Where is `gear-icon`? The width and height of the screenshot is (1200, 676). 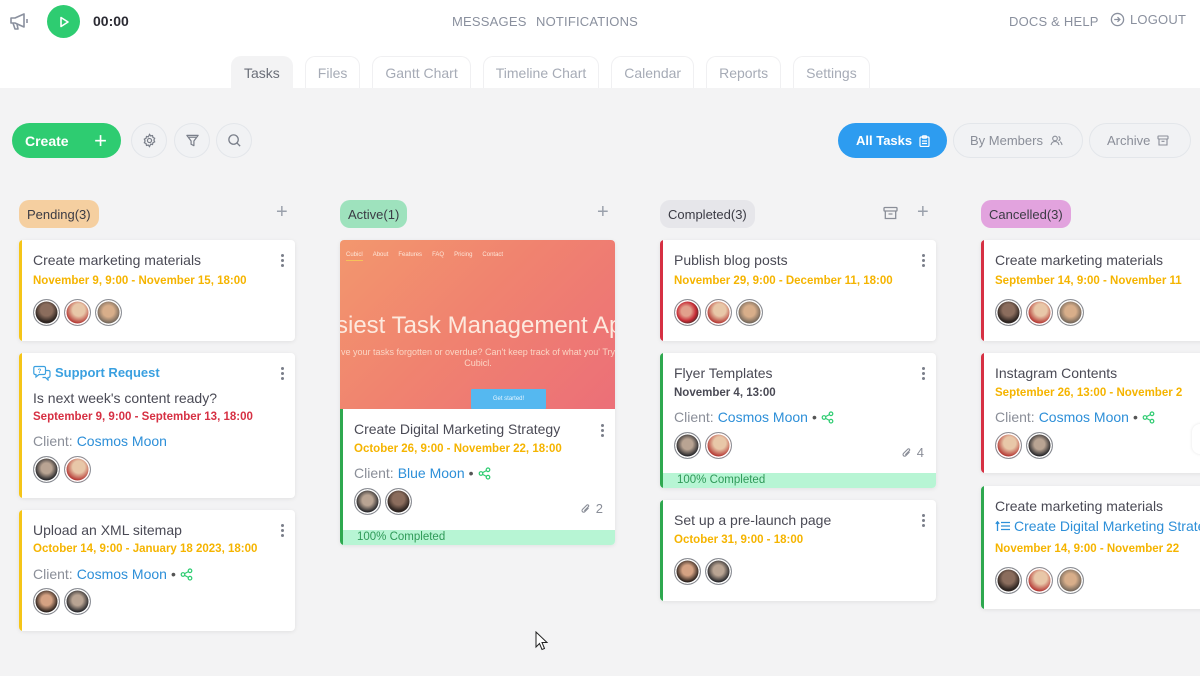
gear-icon is located at coordinates (149, 140).